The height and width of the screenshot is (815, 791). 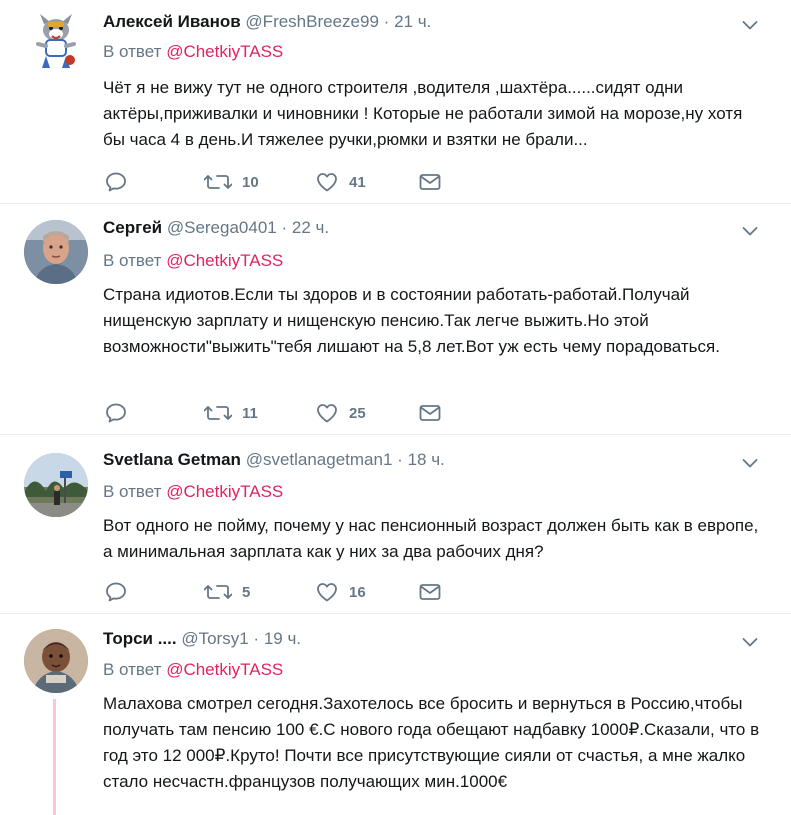 What do you see at coordinates (214, 638) in the screenshot?
I see `user-handle: @Torsy1` at bounding box center [214, 638].